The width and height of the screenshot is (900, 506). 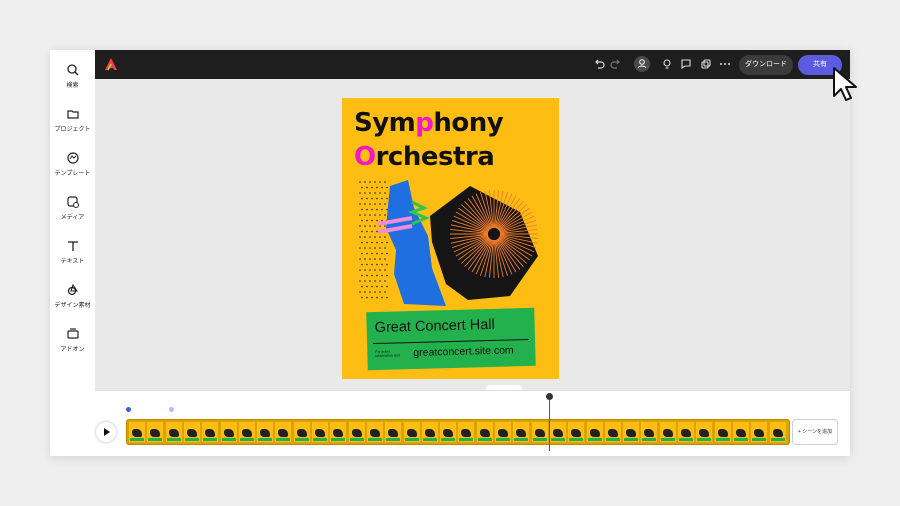 What do you see at coordinates (463, 351) in the screenshot?
I see `venue-url: greatconcert.site.com` at bounding box center [463, 351].